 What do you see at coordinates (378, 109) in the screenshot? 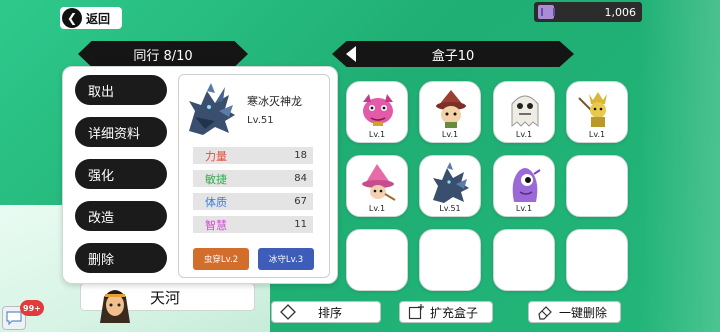
I see `pink-demon-pet-icon` at bounding box center [378, 109].